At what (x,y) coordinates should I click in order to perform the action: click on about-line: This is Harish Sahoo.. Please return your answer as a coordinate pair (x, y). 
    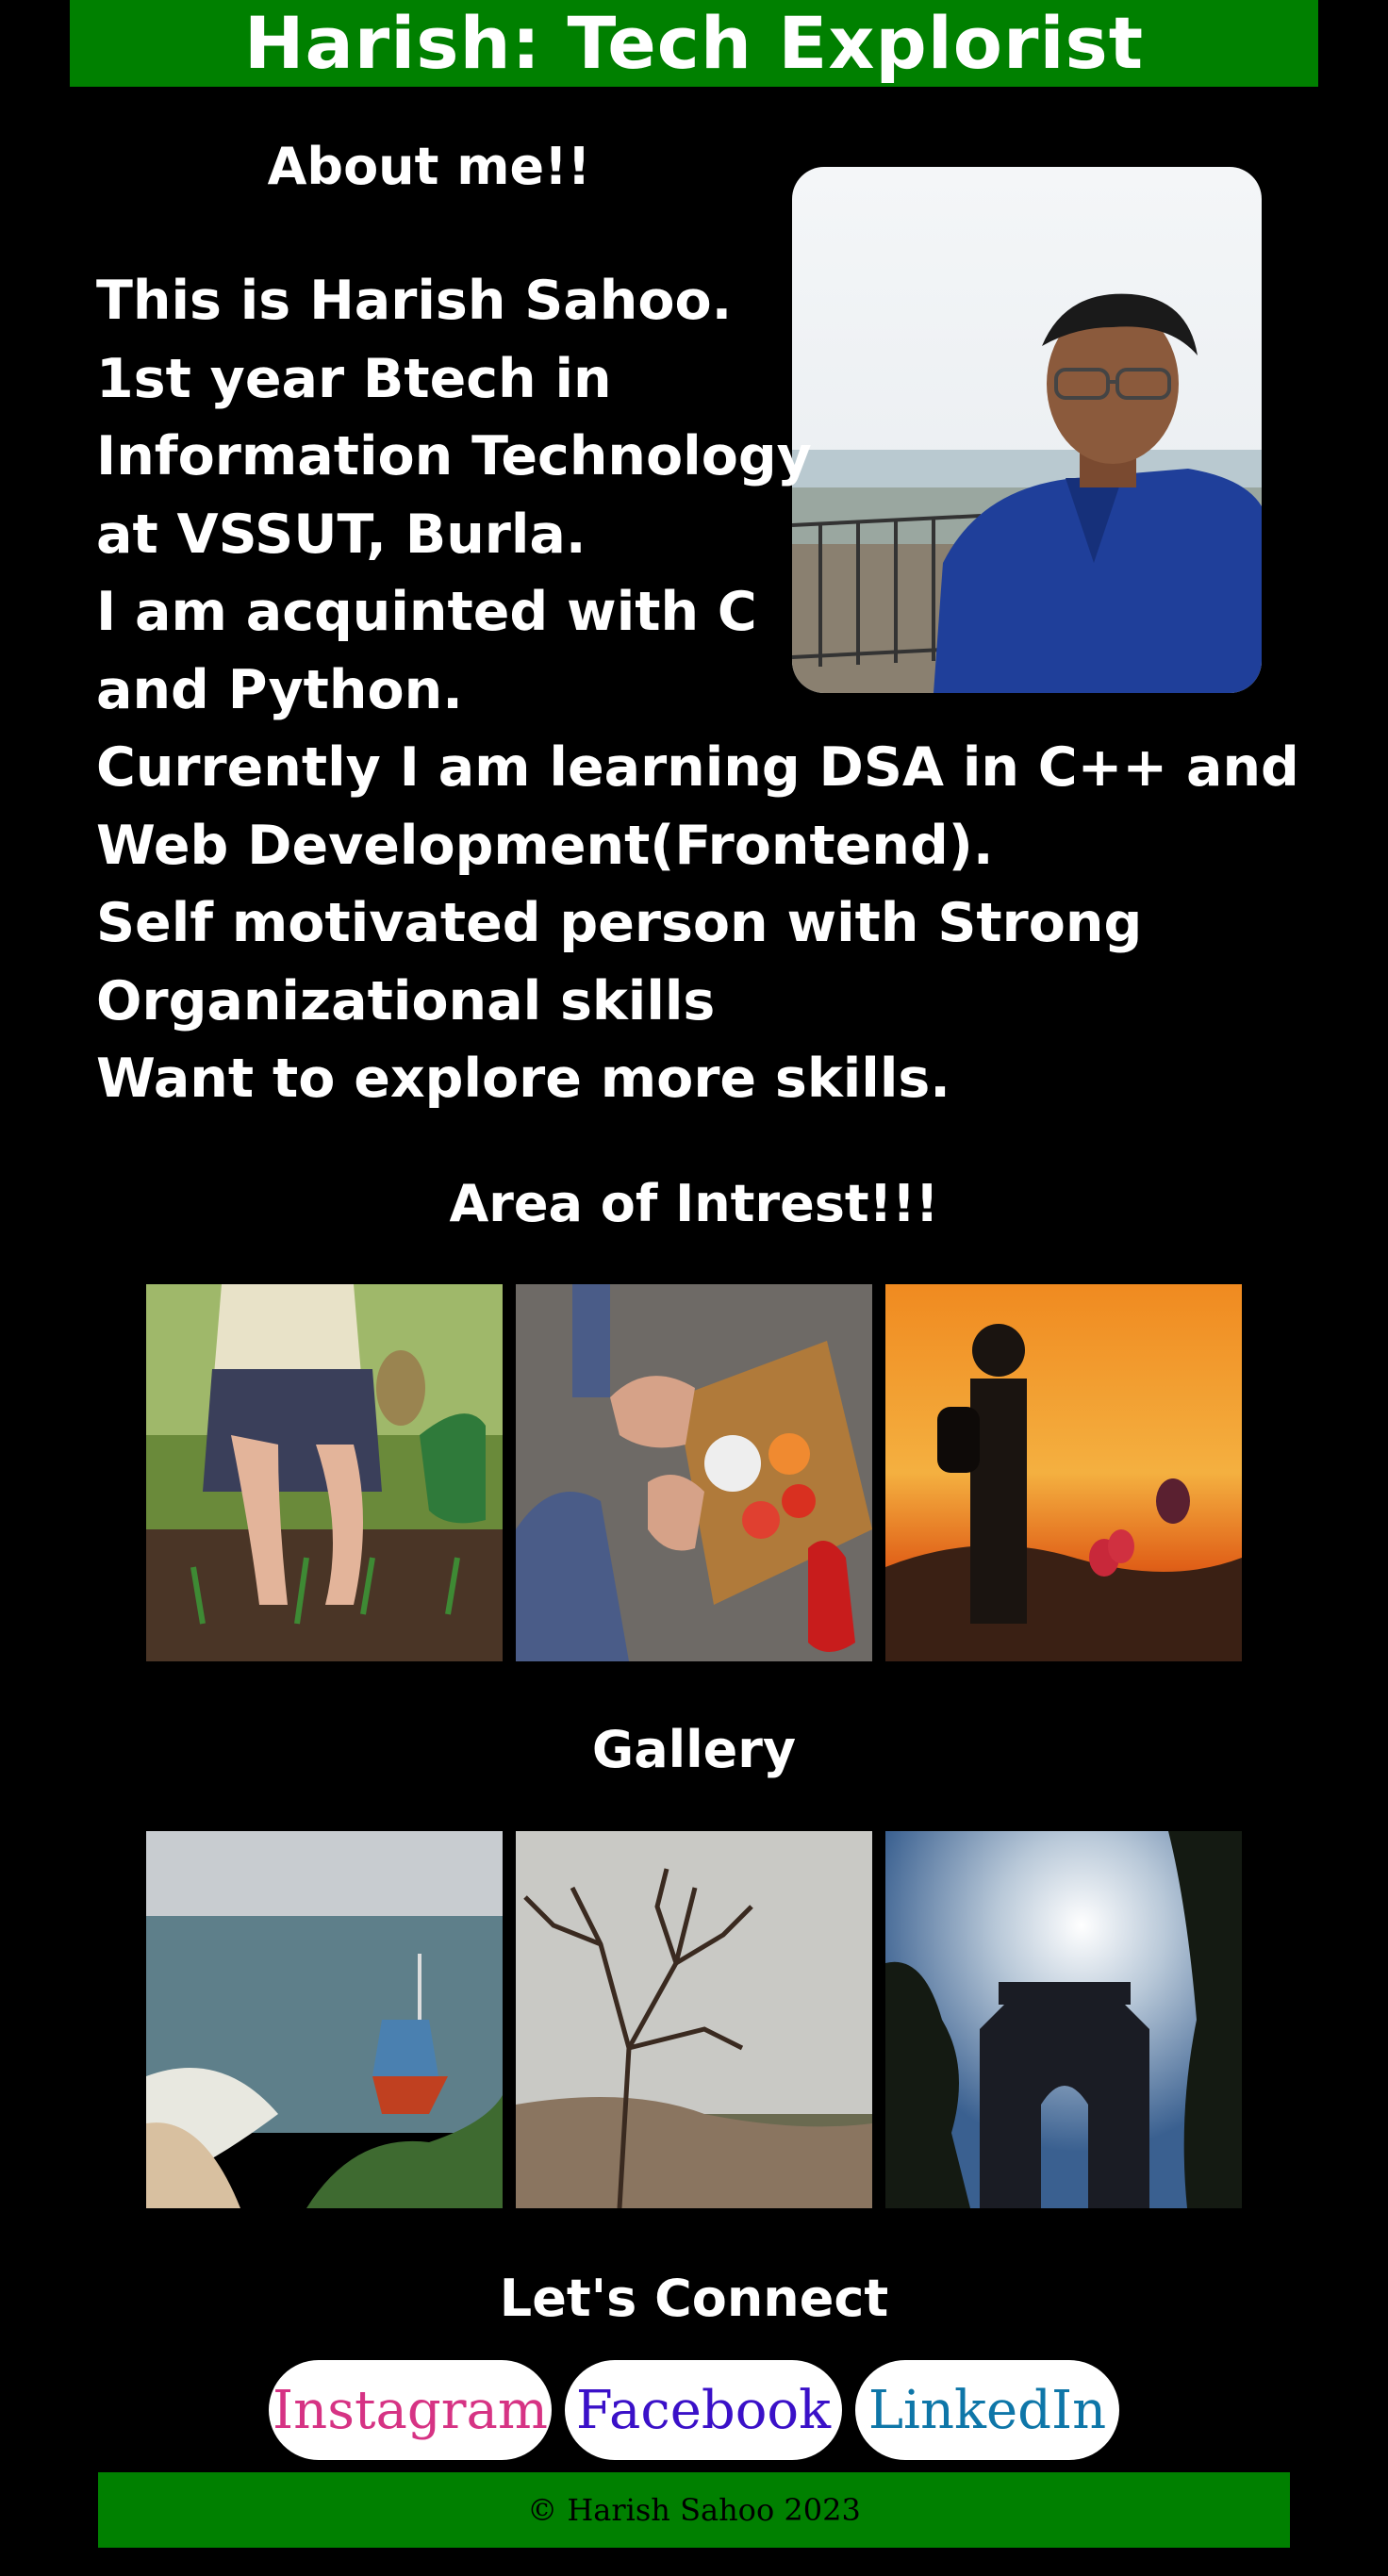
    Looking at the image, I should click on (414, 301).